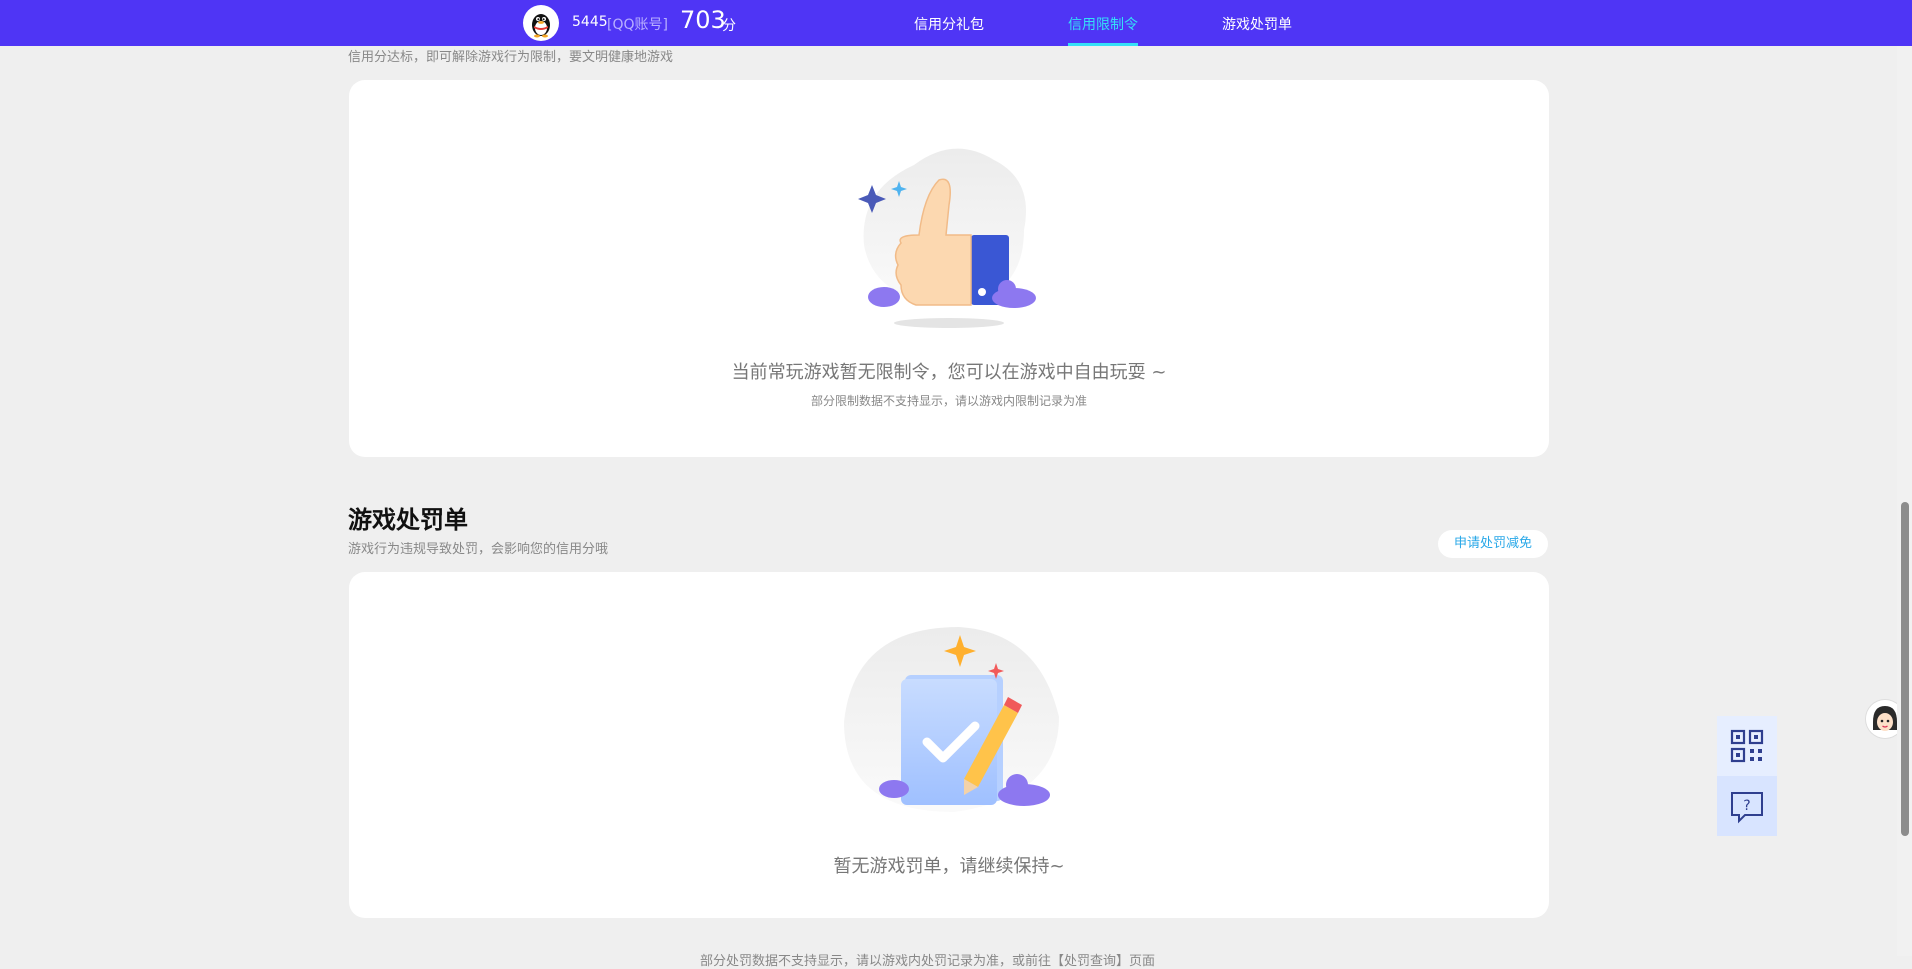  I want to click on help-chat-icon: ?, so click(1747, 808).